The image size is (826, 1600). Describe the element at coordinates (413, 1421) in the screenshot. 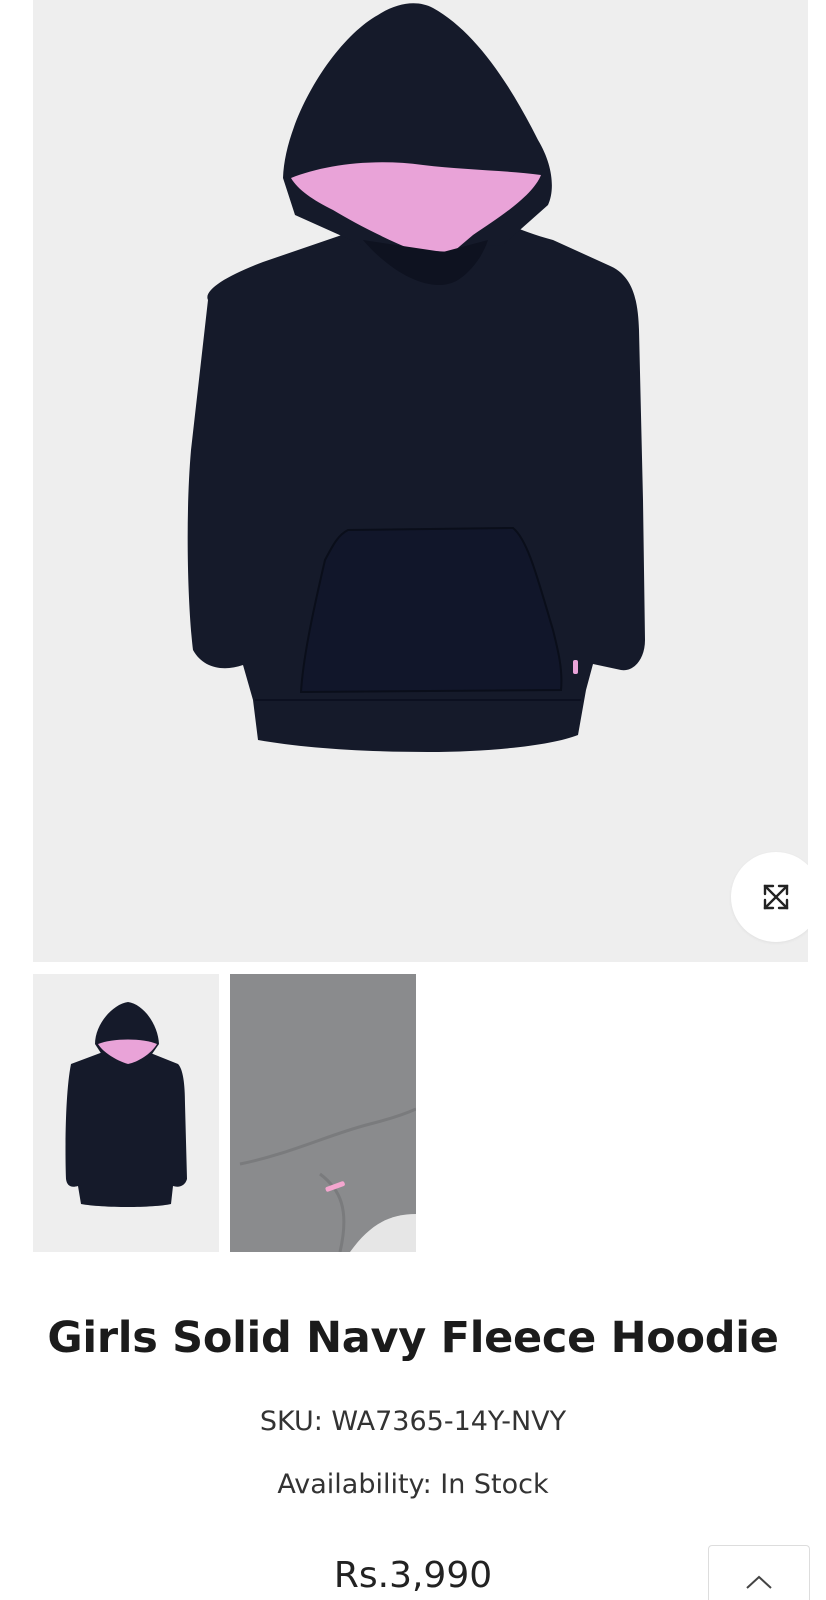

I see `product-sku: SKU: WA7365-14Y-NVY` at that location.